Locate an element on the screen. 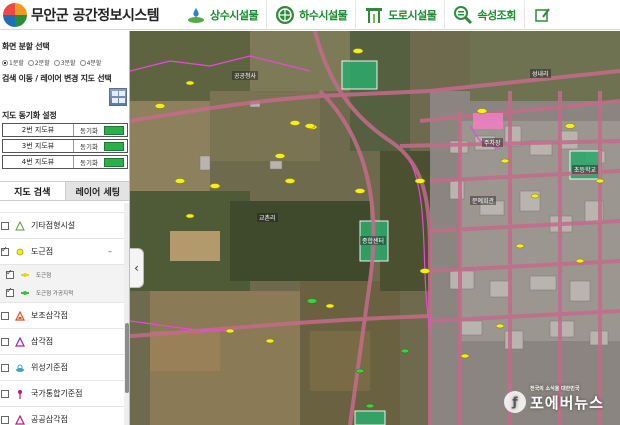 The height and width of the screenshot is (425, 620). dogeun-point-icon is located at coordinates (20, 252).